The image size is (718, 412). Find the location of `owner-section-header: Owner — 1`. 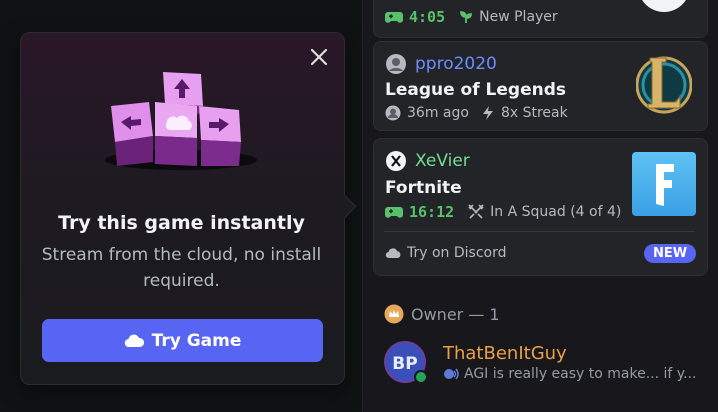

owner-section-header: Owner — 1 is located at coordinates (442, 314).